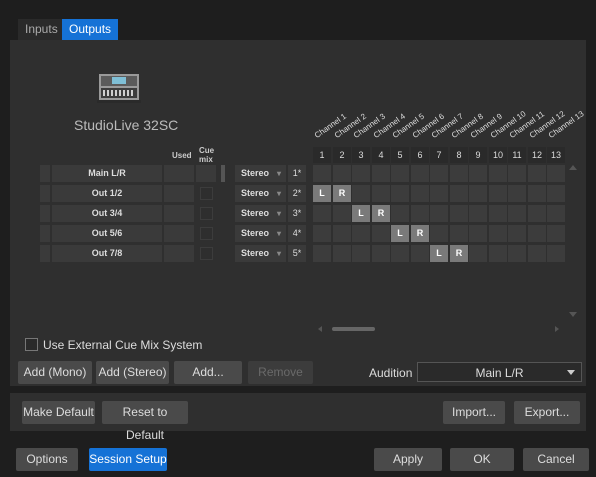 This screenshot has height=477, width=596. Describe the element at coordinates (145, 421) in the screenshot. I see `reset-default-button: Reset to Default` at that location.